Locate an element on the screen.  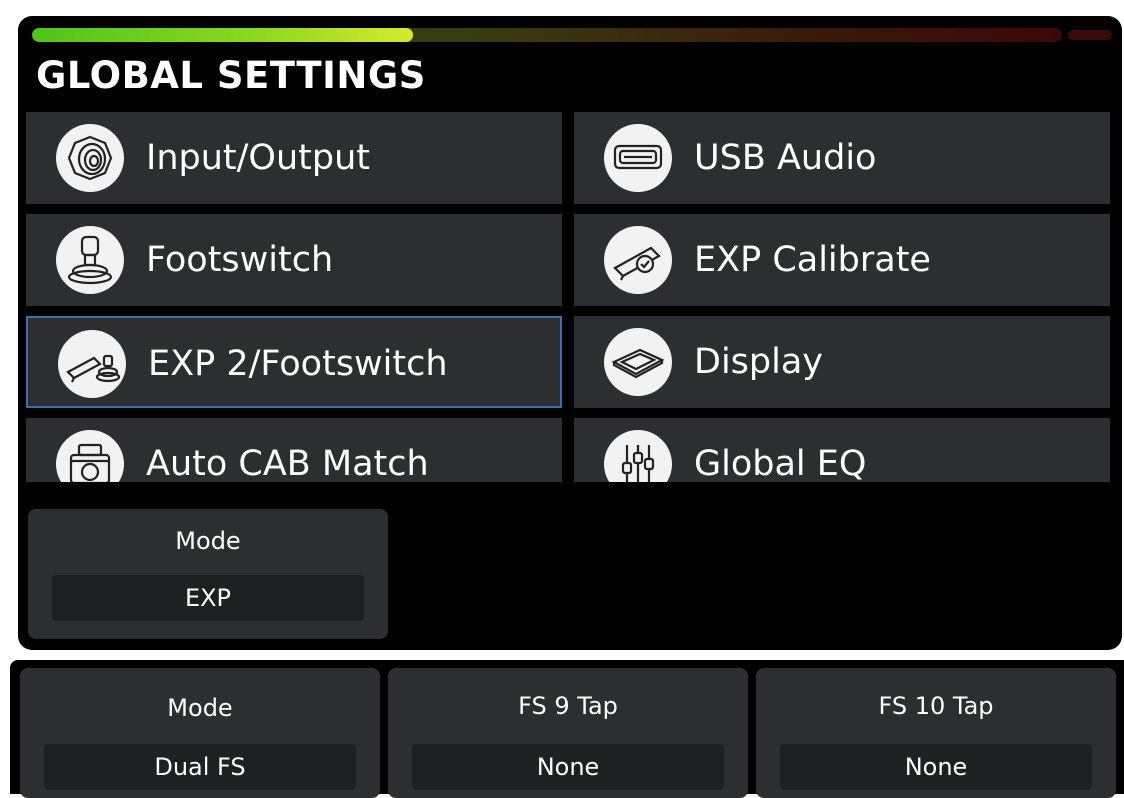
menu-item-label: USB Audio is located at coordinates (785, 158).